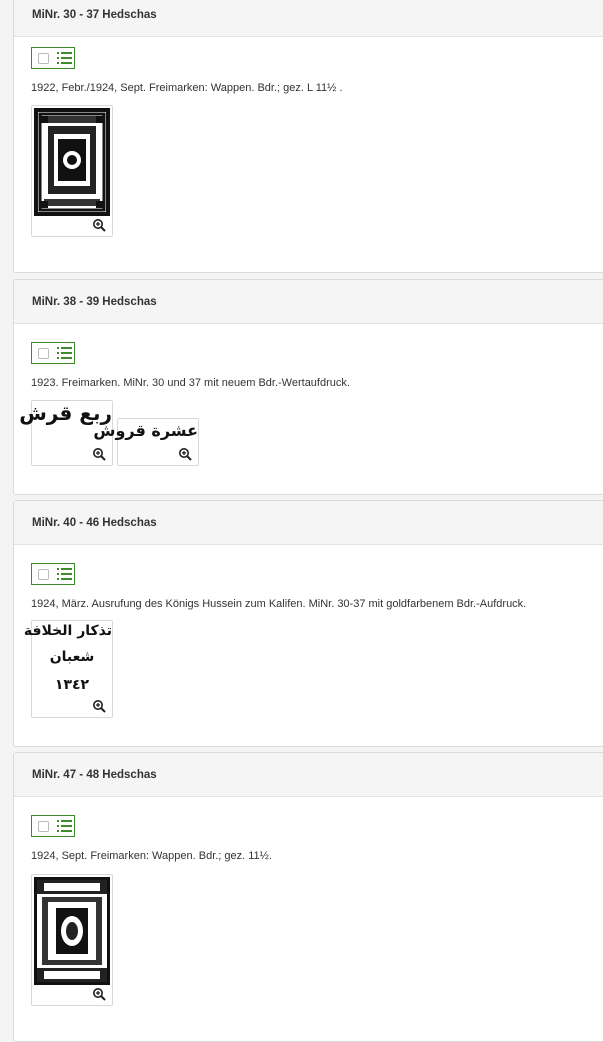 The width and height of the screenshot is (603, 1042). I want to click on overprint-thumbnail: تذكار الخلافة شعبان ١٣٤٢, so click(68, 669).